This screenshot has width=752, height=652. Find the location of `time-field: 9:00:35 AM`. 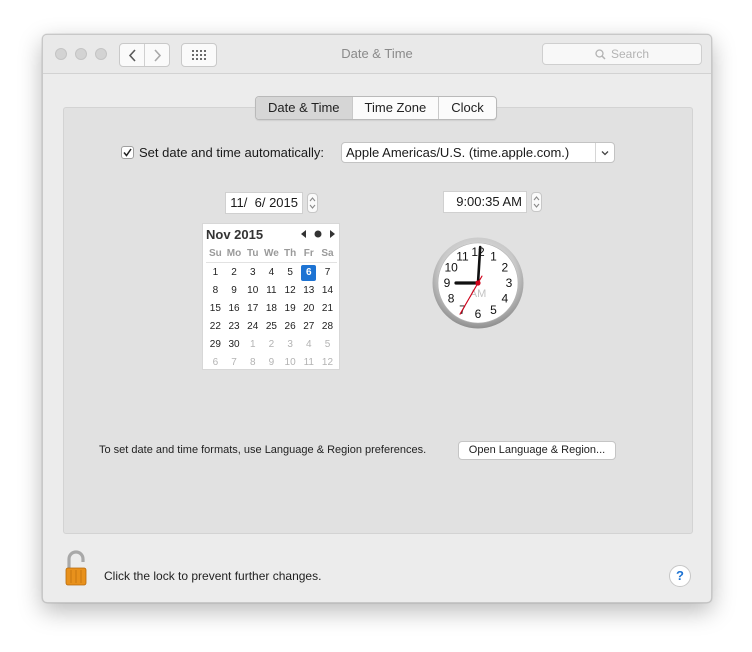

time-field: 9:00:35 AM is located at coordinates (485, 202).